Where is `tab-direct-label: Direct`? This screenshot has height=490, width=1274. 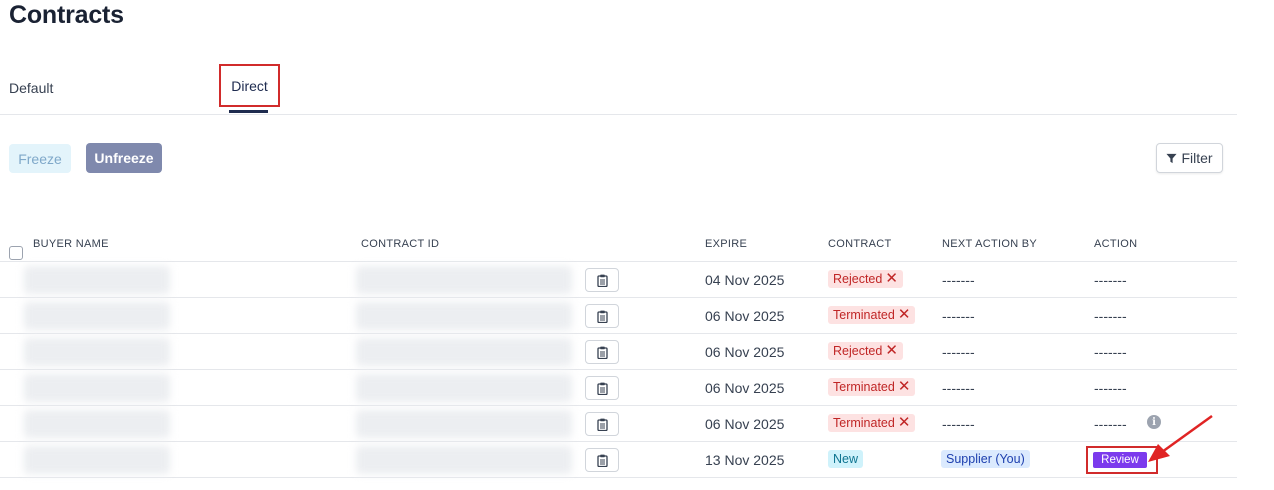 tab-direct-label: Direct is located at coordinates (249, 85).